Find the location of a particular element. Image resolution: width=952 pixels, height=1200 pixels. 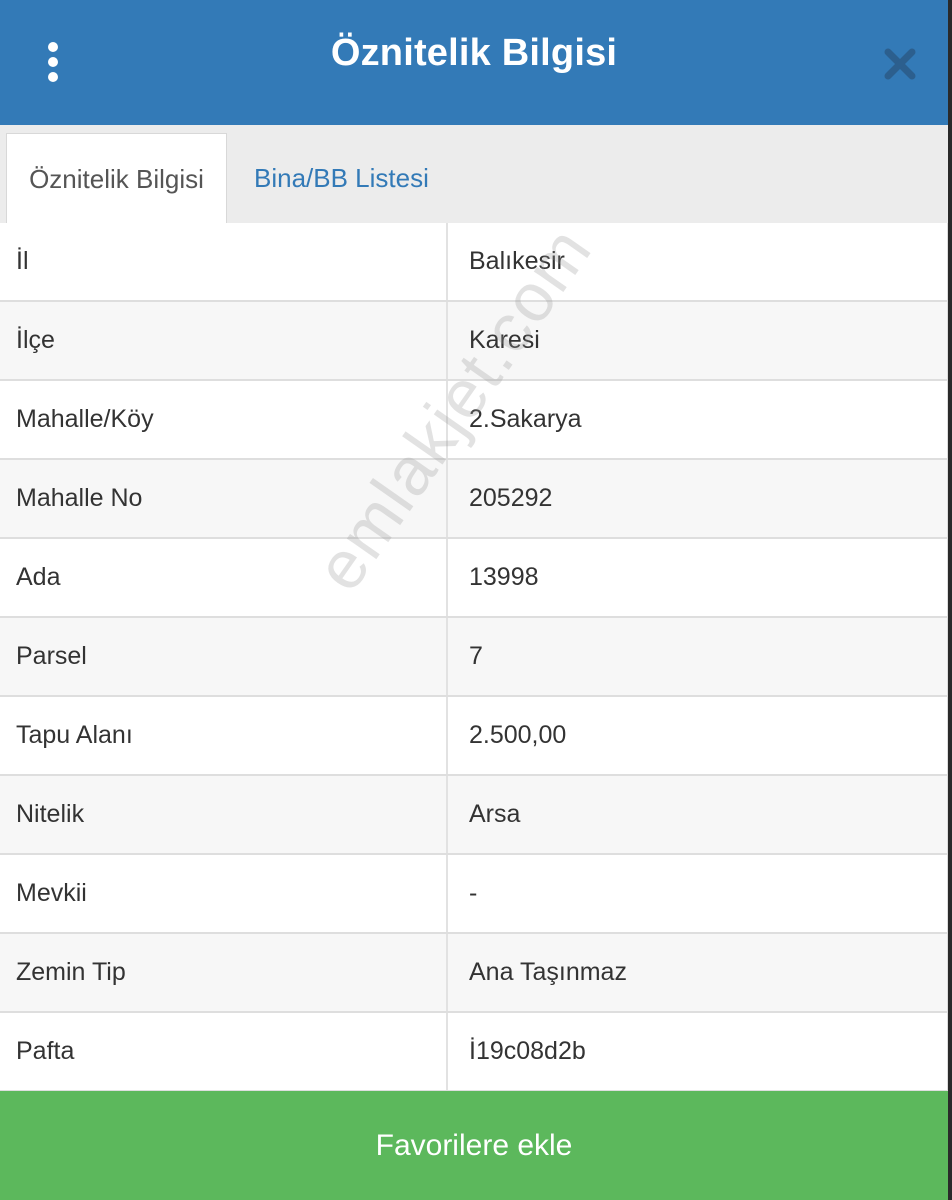

attribute-label: Nitelik is located at coordinates (224, 814).